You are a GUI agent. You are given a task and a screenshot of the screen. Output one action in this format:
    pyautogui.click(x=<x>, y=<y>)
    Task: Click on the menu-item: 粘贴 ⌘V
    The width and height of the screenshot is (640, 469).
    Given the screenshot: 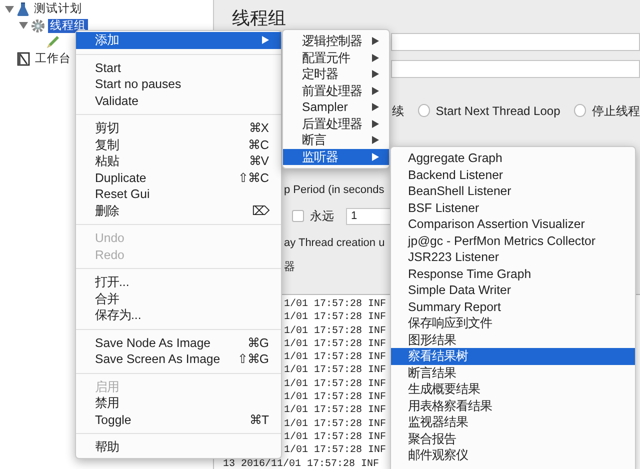 What is the action you would take?
    pyautogui.click(x=178, y=161)
    